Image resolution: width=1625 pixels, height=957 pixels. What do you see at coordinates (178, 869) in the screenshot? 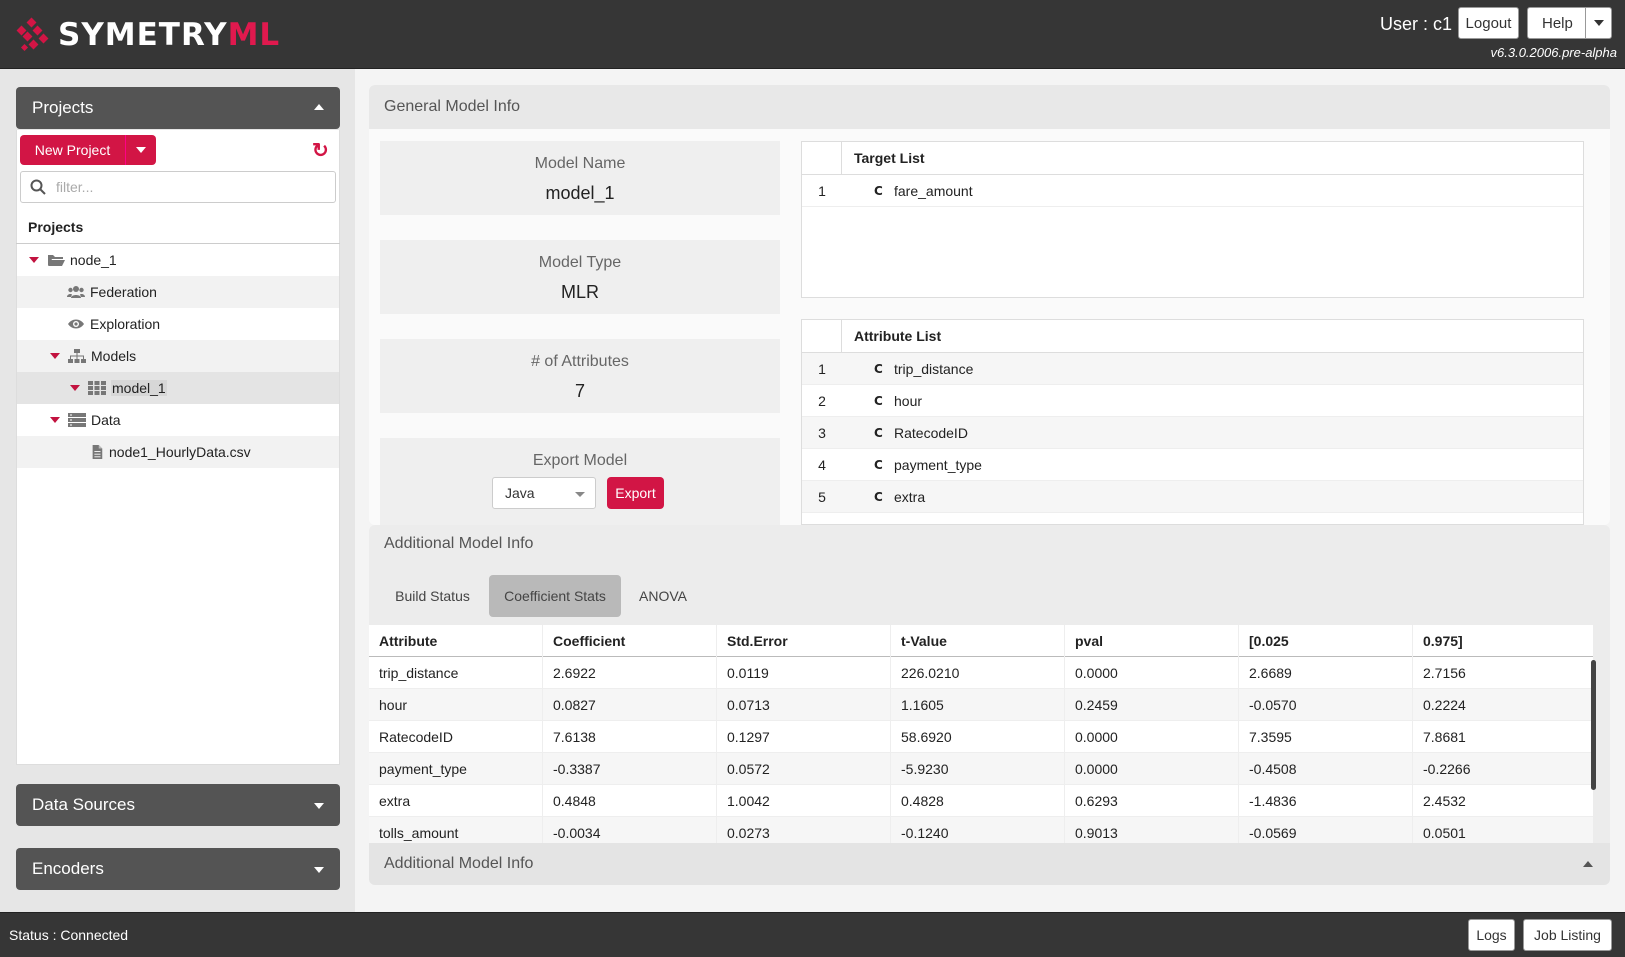
I see `encoders-panel-header: Encoders` at bounding box center [178, 869].